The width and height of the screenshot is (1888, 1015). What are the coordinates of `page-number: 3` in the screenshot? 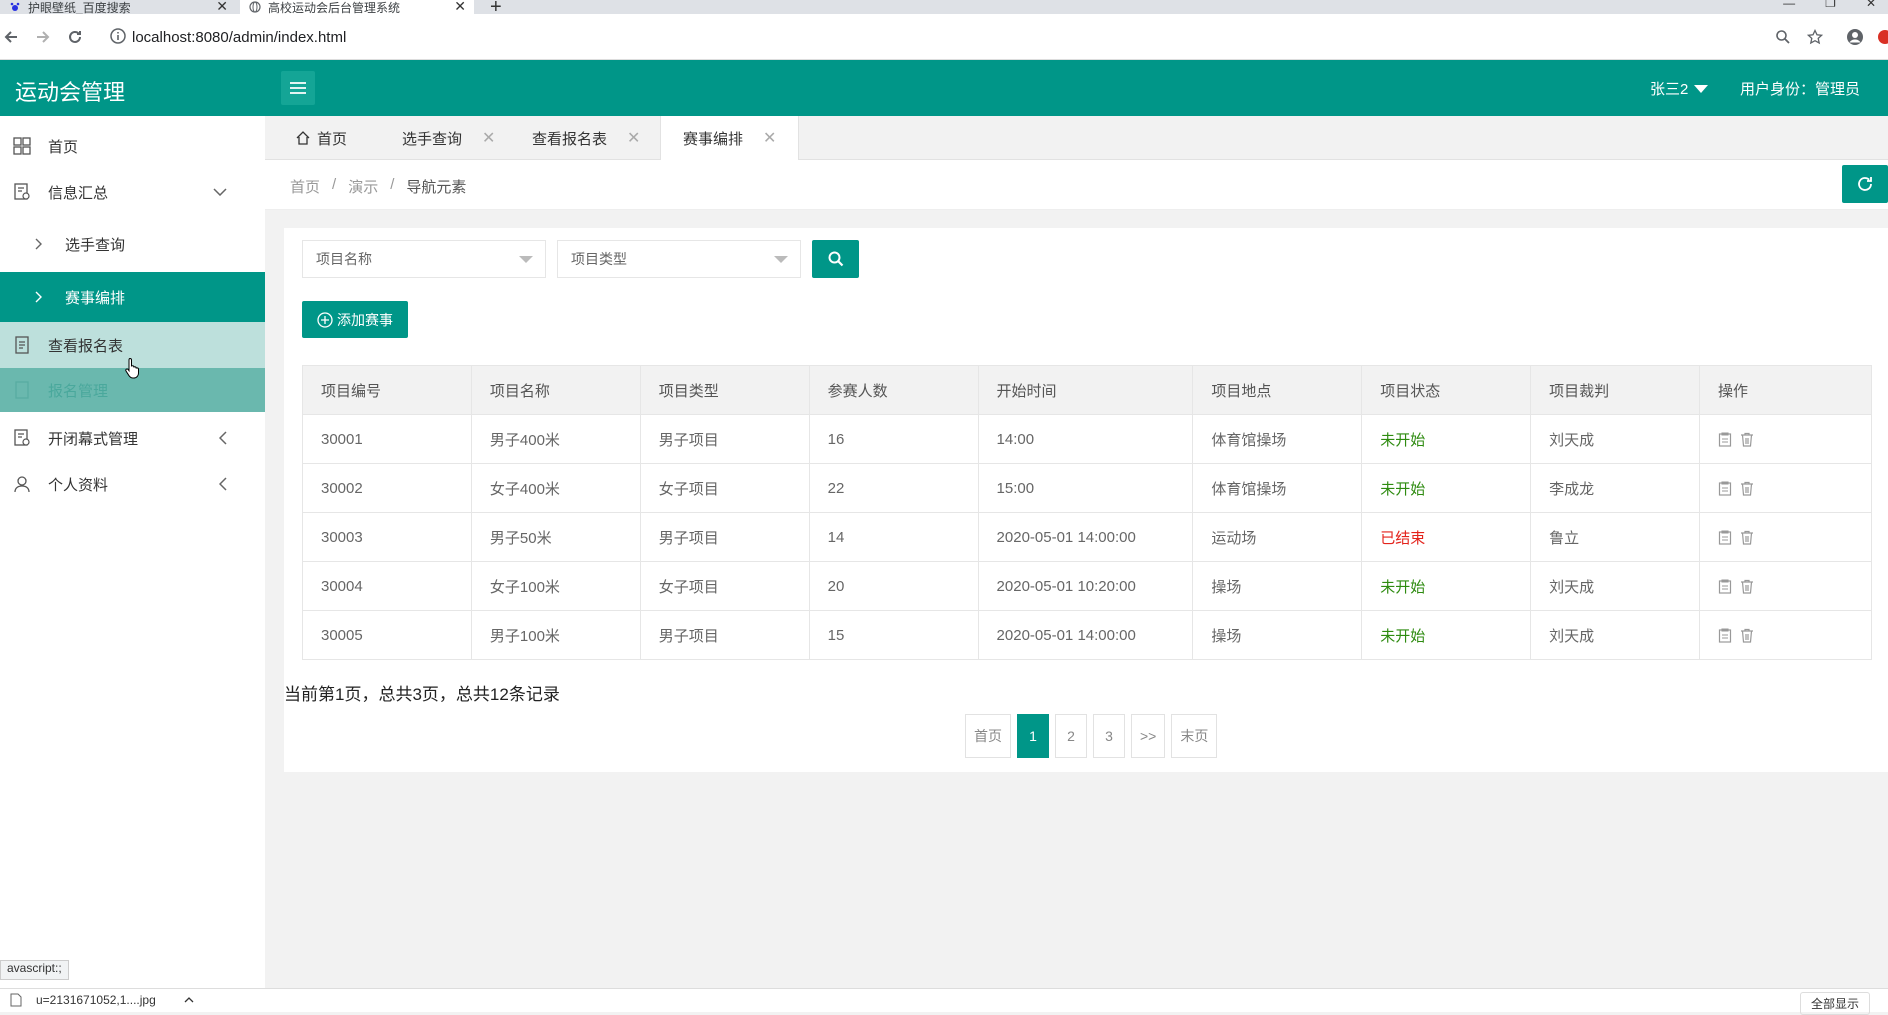 It's located at (1109, 736).